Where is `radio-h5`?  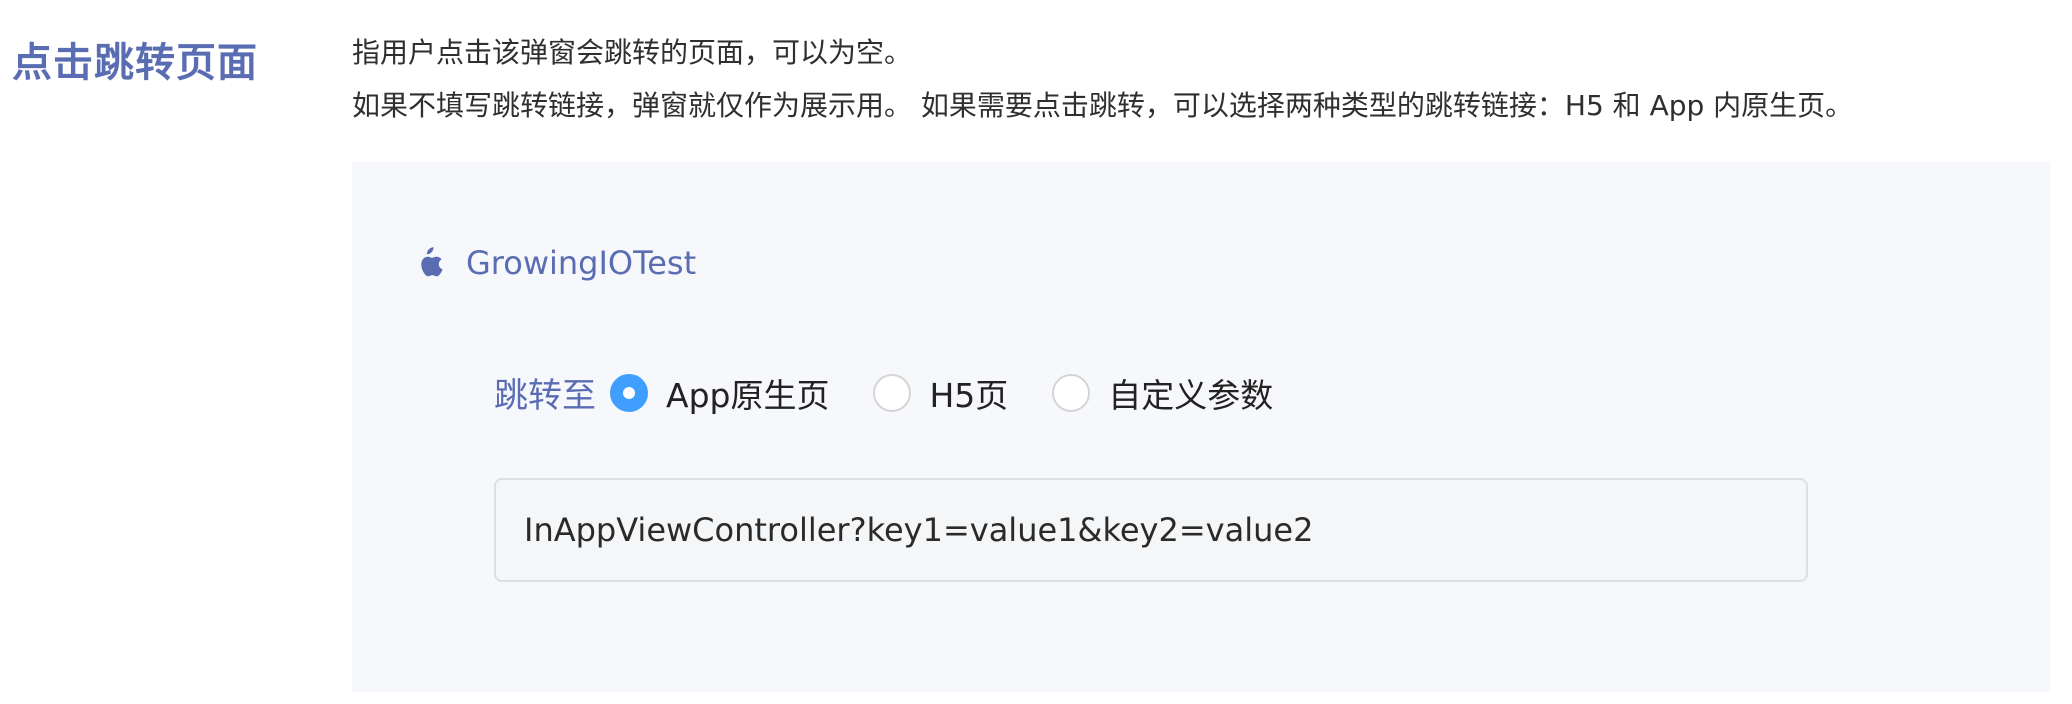 radio-h5 is located at coordinates (892, 392).